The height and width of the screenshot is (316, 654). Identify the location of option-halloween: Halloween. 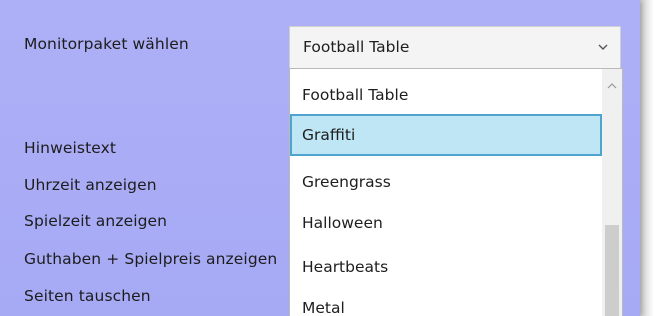
(446, 223).